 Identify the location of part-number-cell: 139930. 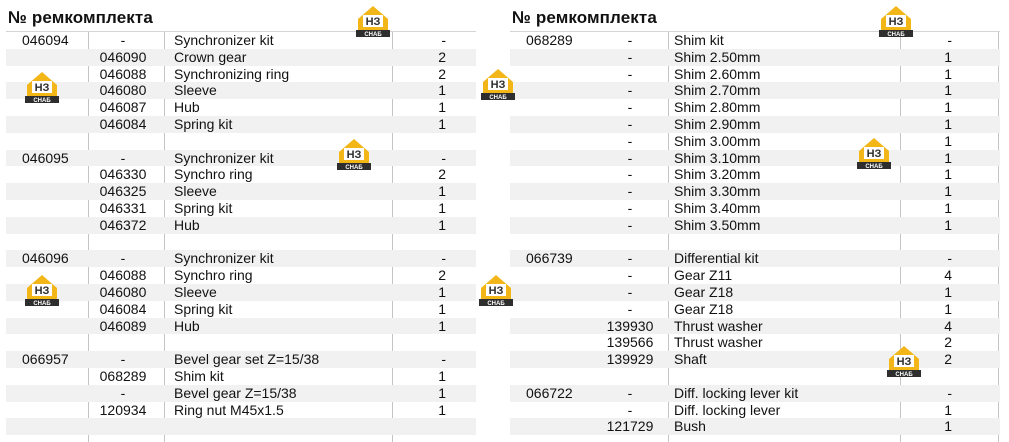
(630, 325).